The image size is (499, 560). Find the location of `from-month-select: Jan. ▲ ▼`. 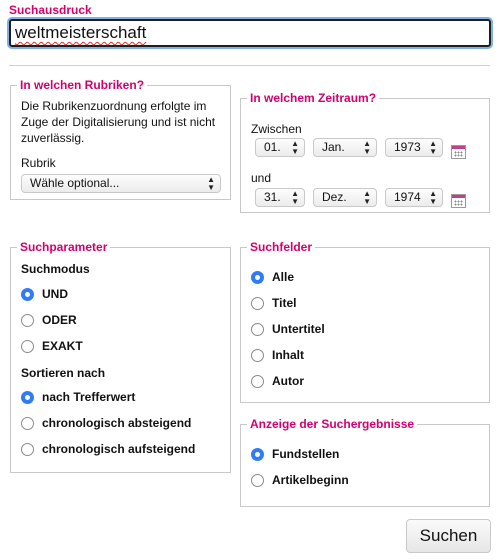

from-month-select: Jan. ▲ ▼ is located at coordinates (345, 147).